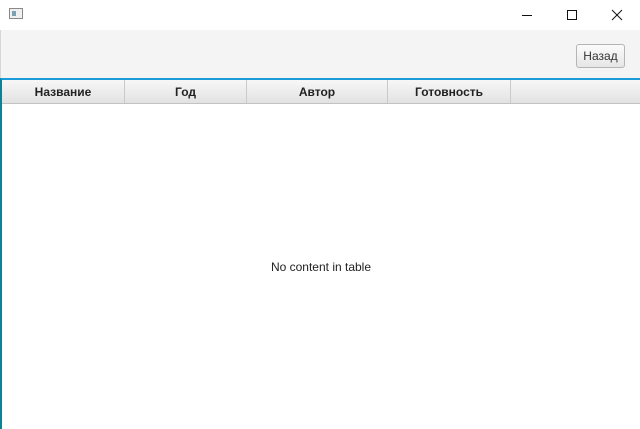 The image size is (640, 429). Describe the element at coordinates (63, 91) in the screenshot. I see `column-header-title: Название` at that location.